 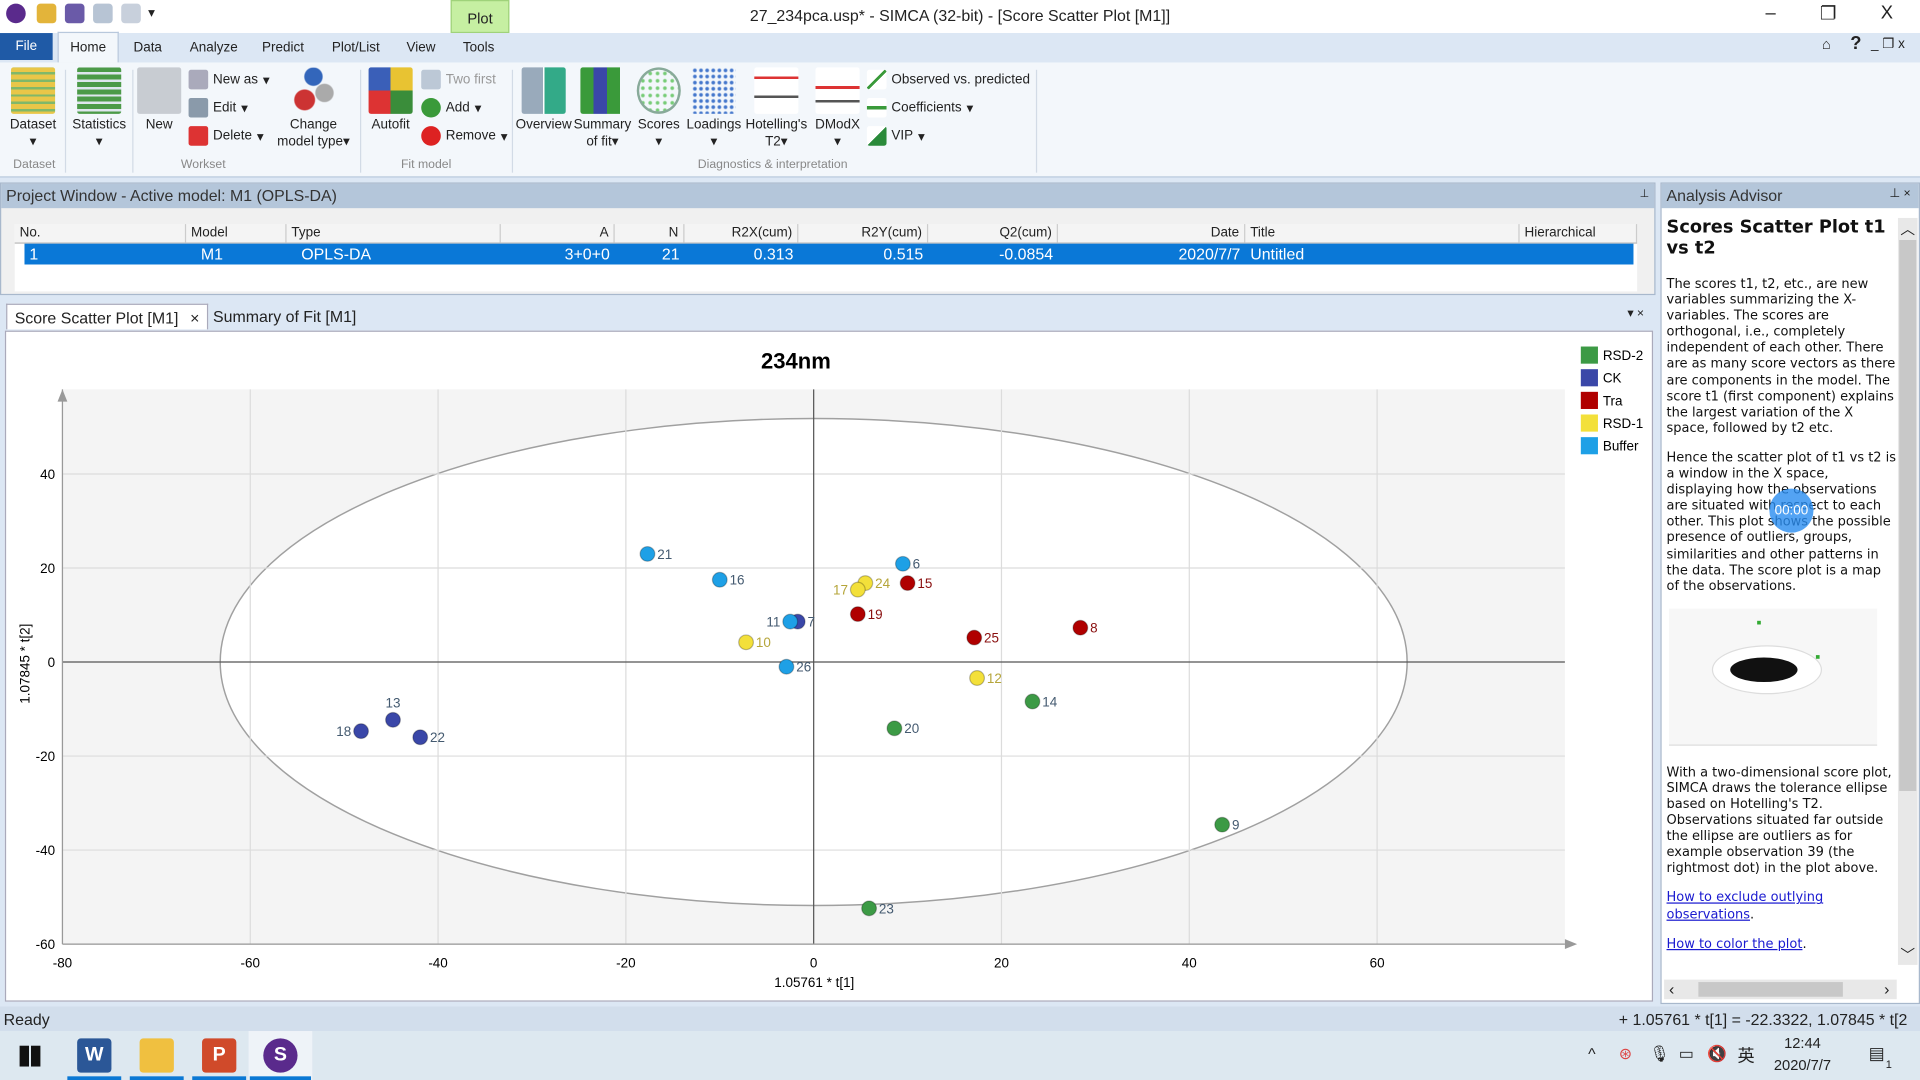 I want to click on hscroll-thumb, so click(x=1770, y=989).